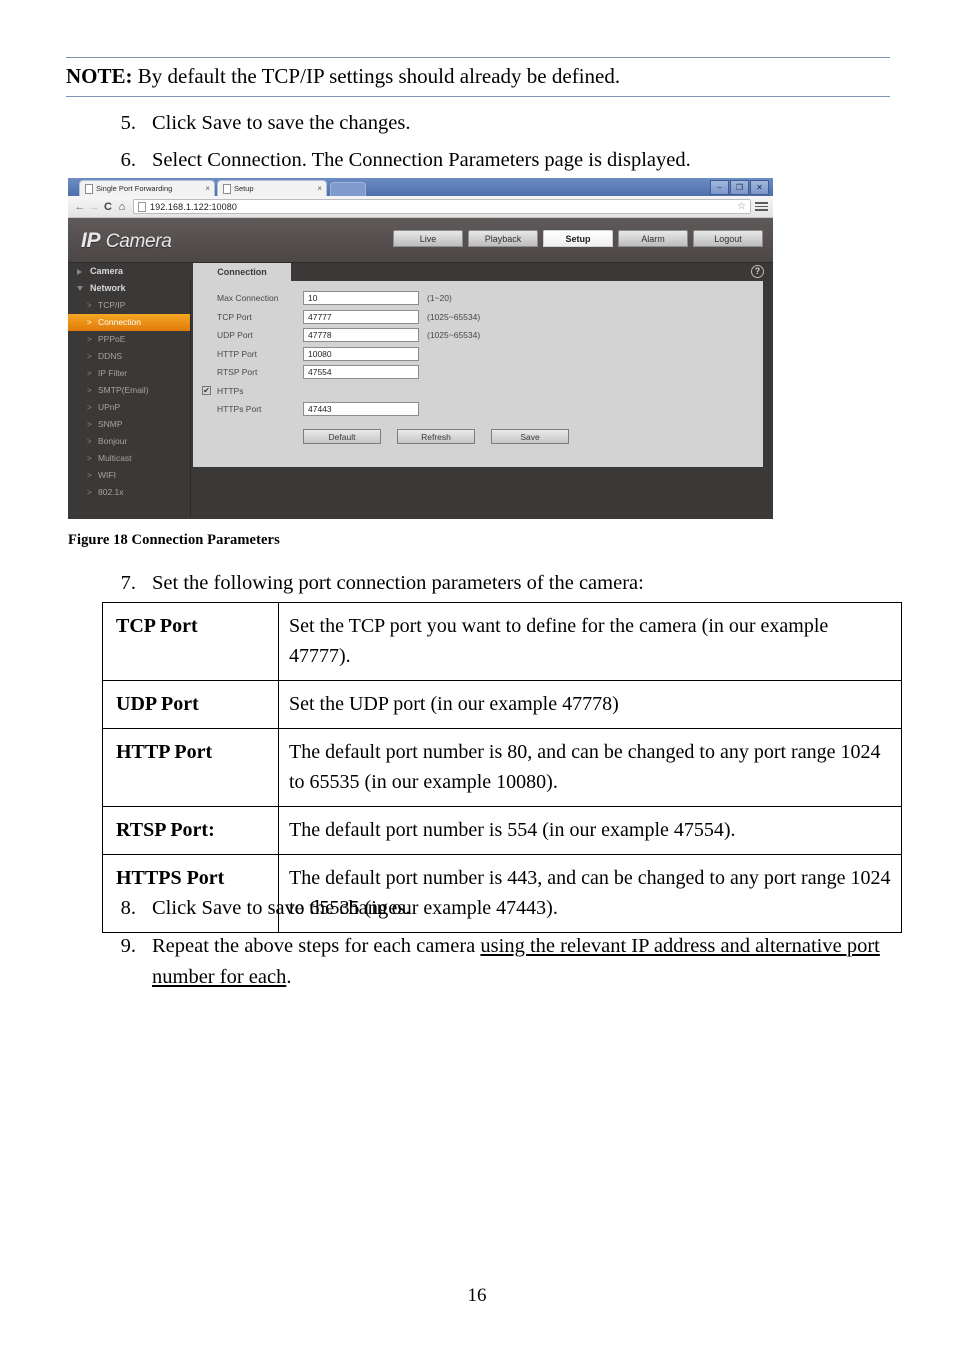  I want to click on param-value: Set the UDP port (in our example 47778), so click(590, 704).